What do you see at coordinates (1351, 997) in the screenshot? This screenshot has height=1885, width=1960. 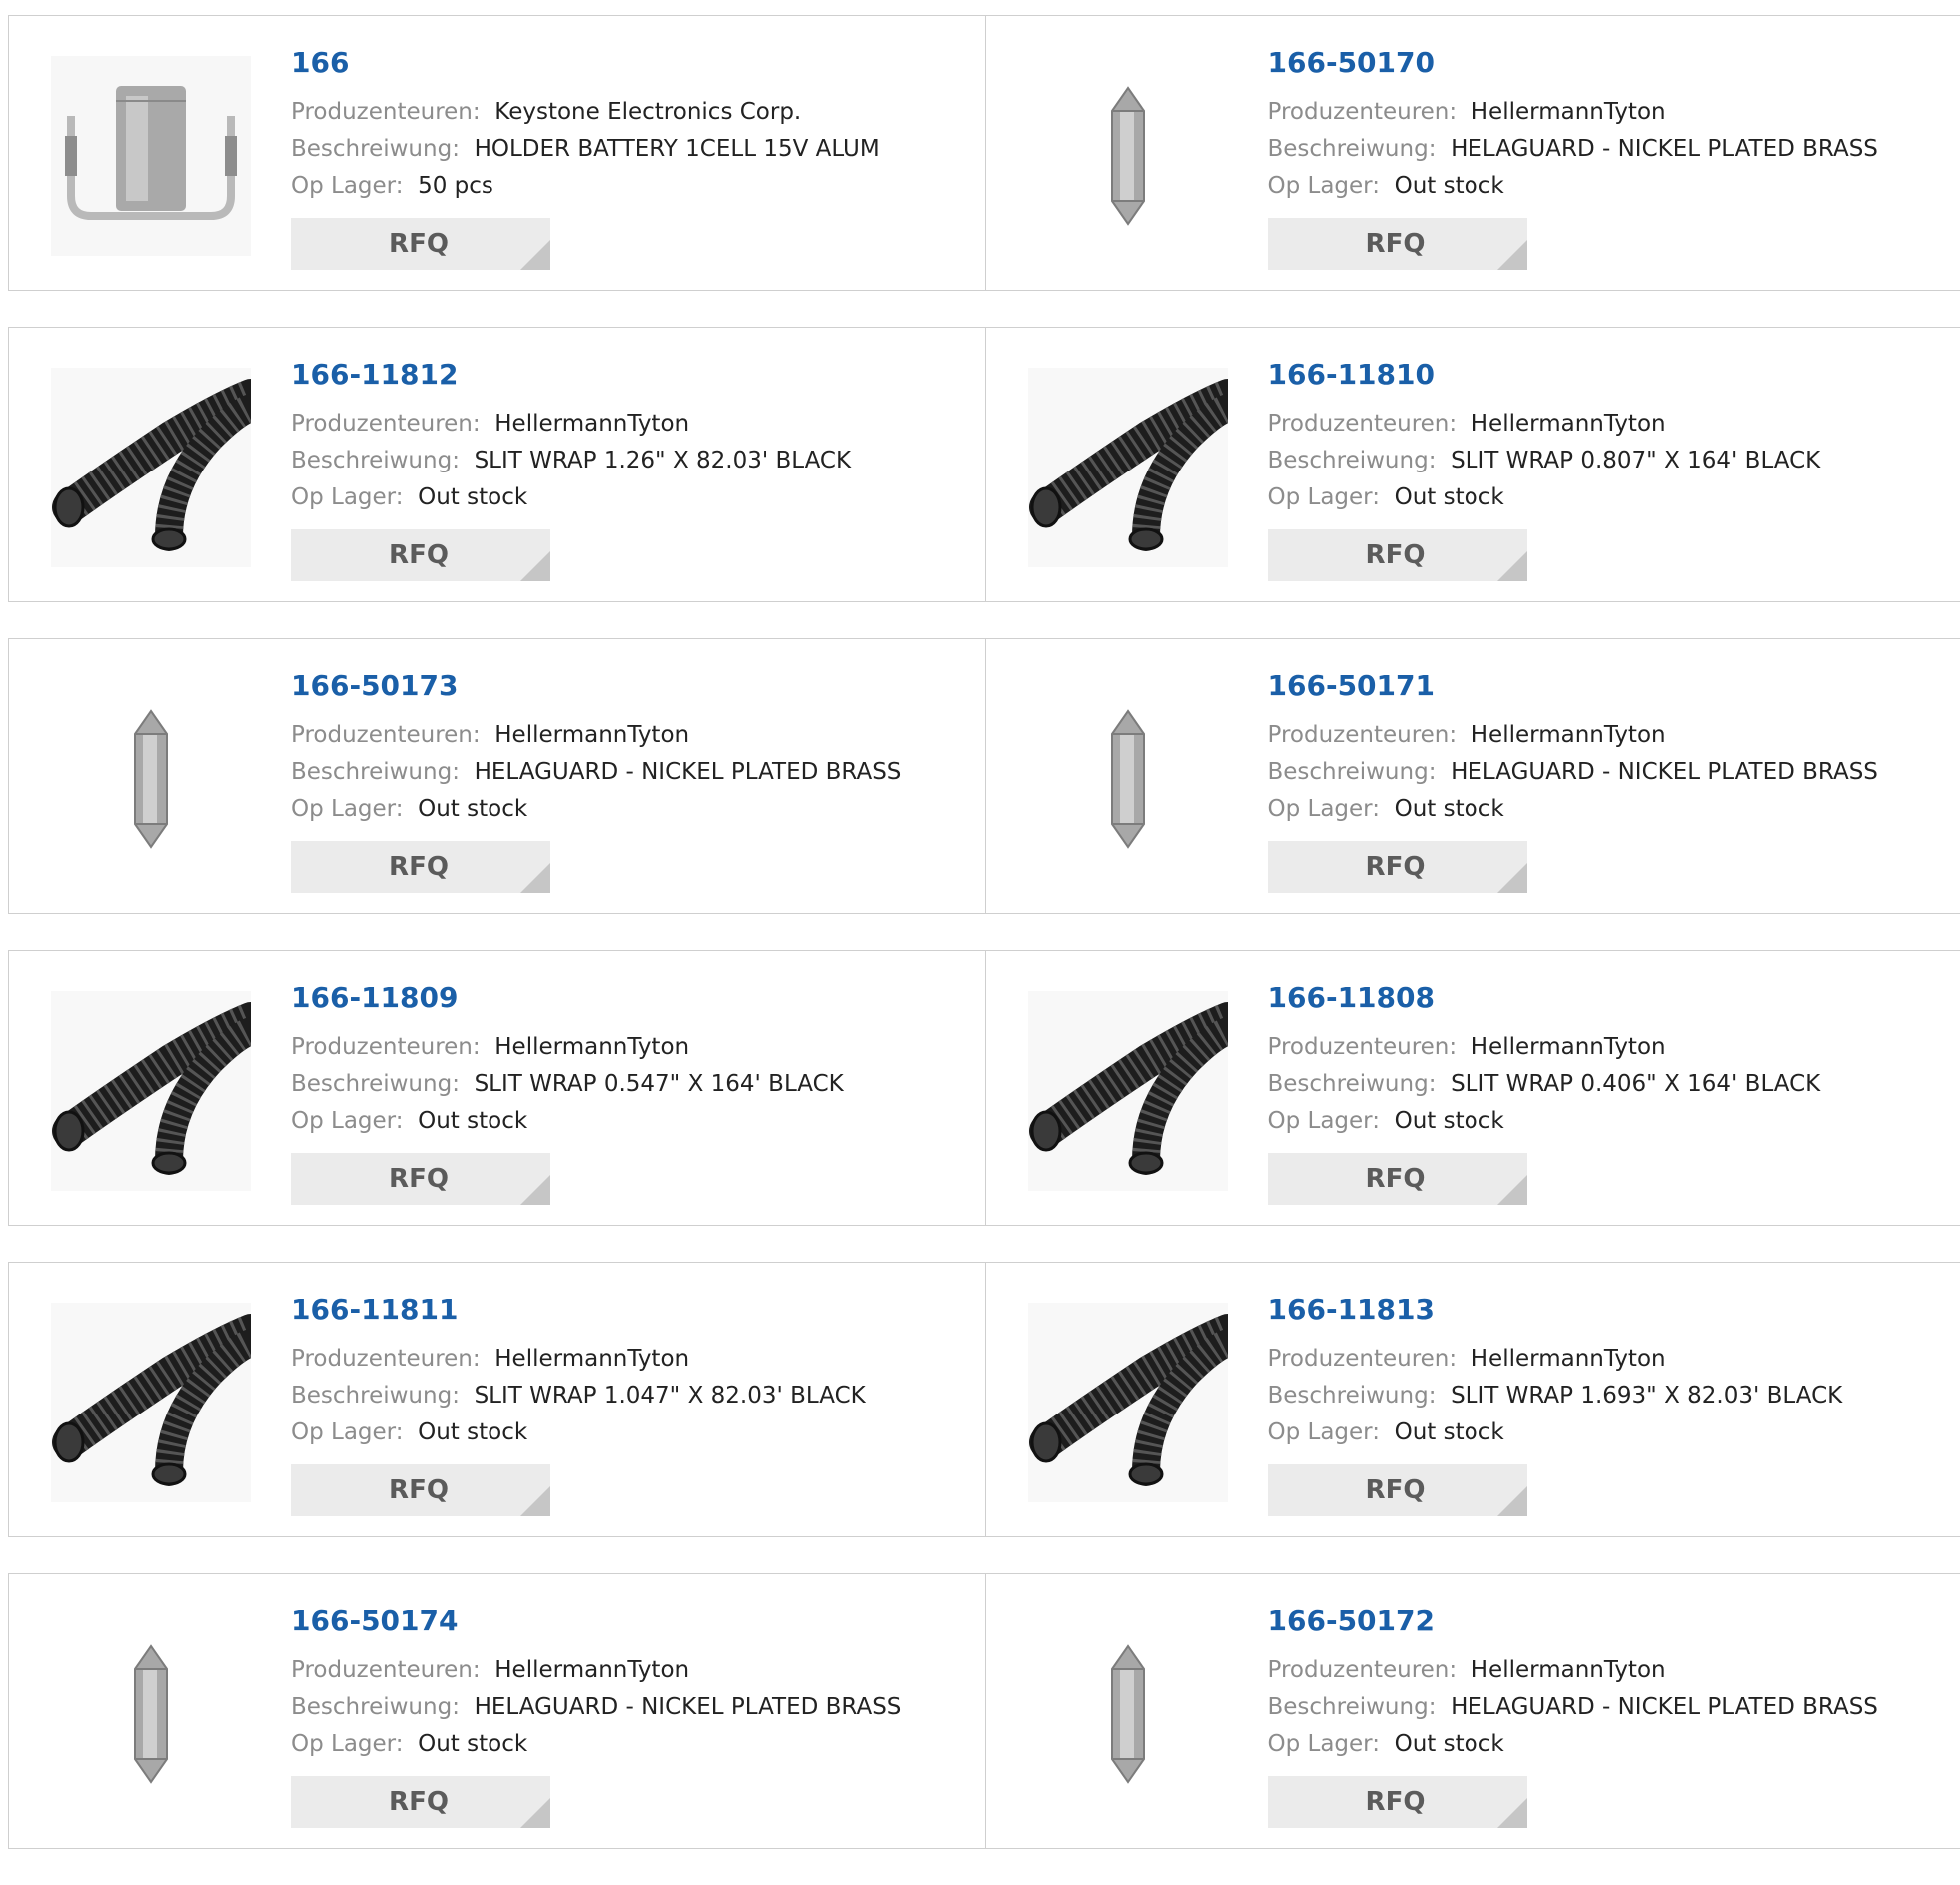 I see `part-number-link: 166-11808` at bounding box center [1351, 997].